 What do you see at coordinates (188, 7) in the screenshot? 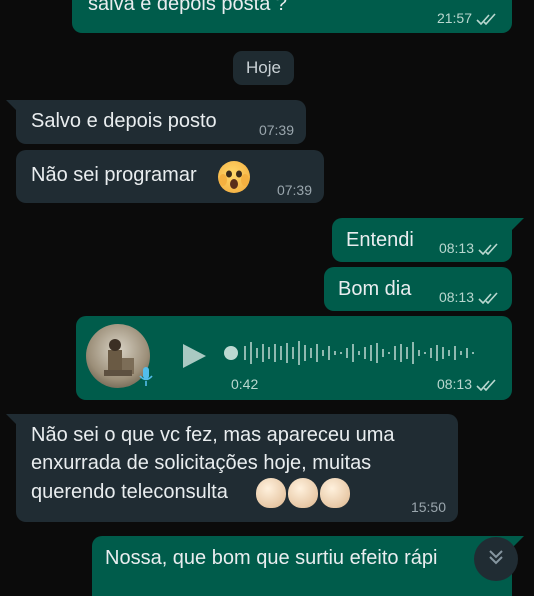
I see `message-text: salva e depois posta ?` at bounding box center [188, 7].